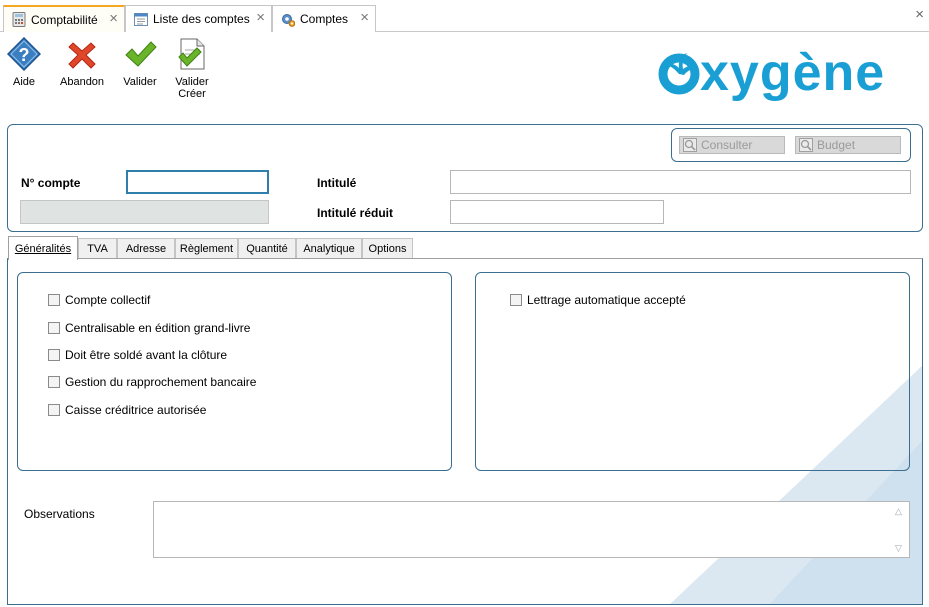  I want to click on account-number-input, so click(197, 182).